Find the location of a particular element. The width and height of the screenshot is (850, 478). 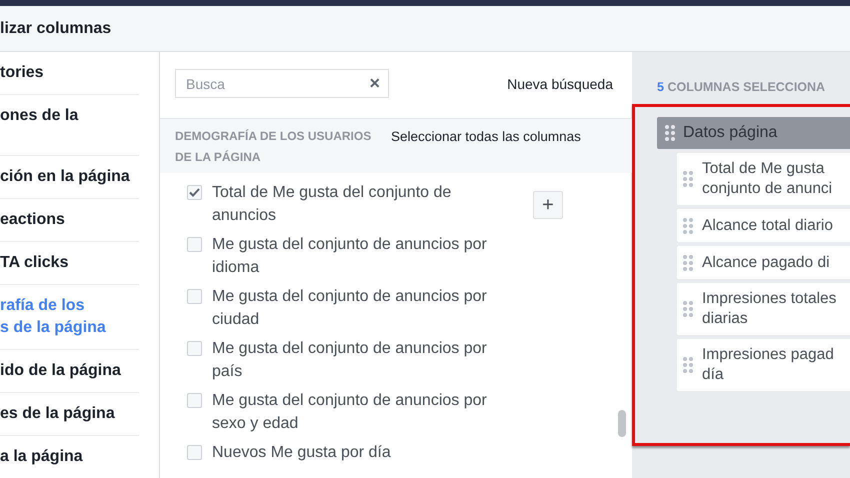

group-header: Datos página is located at coordinates (753, 133).